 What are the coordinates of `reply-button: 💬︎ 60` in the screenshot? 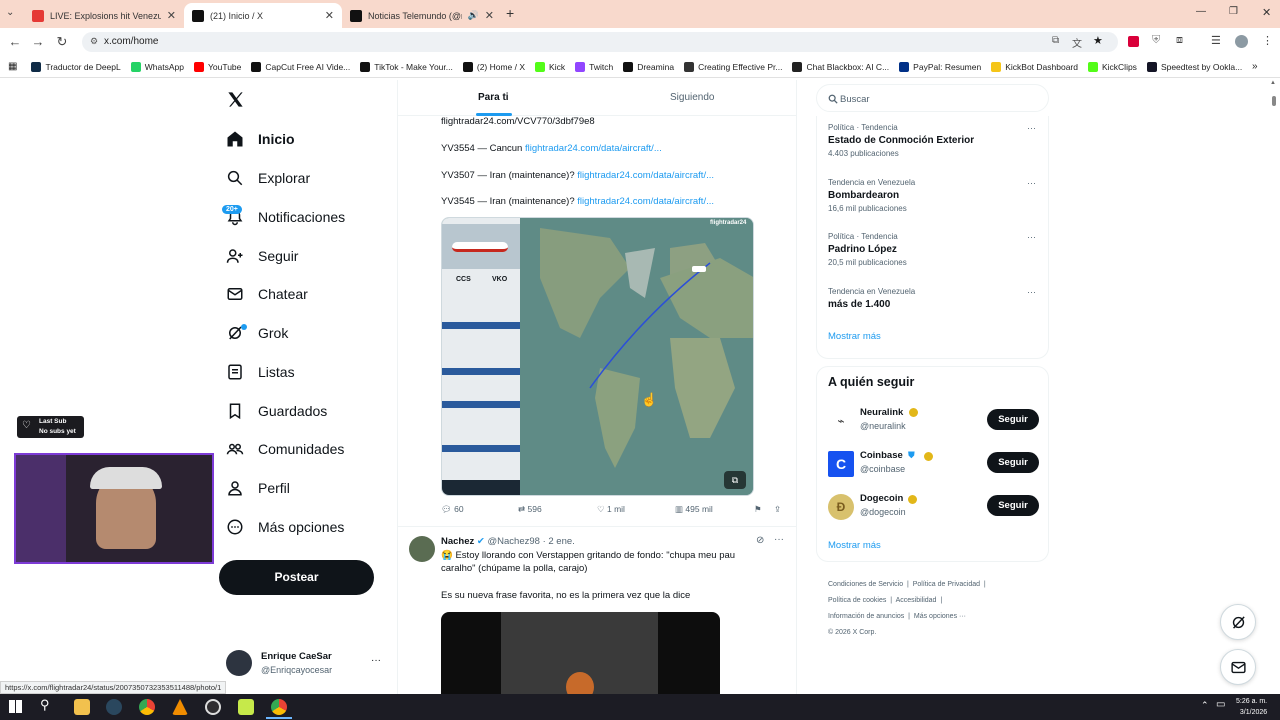 It's located at (452, 509).